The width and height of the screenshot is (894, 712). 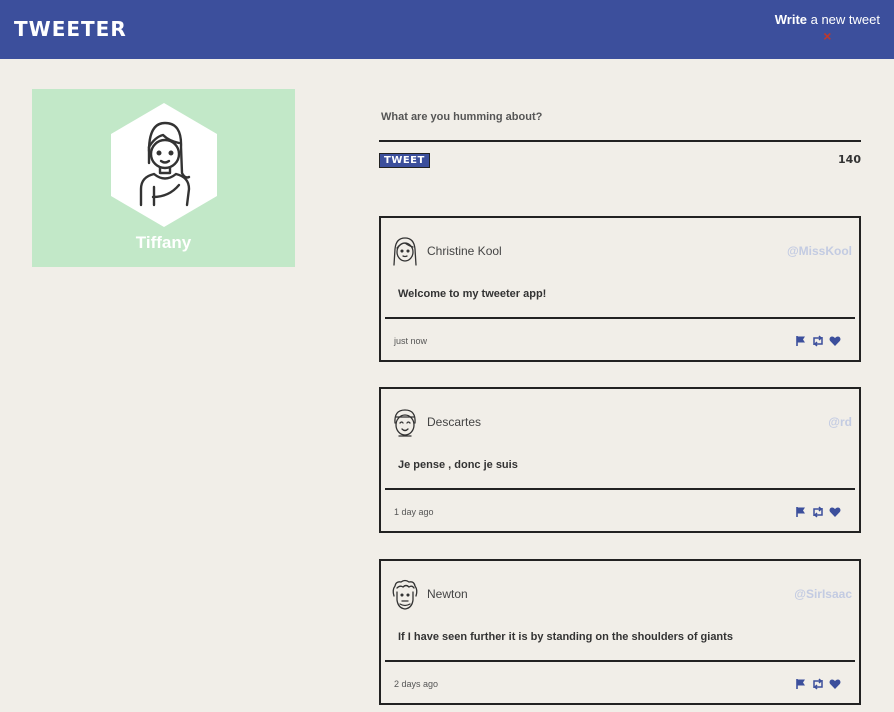 What do you see at coordinates (447, 594) in the screenshot?
I see `tweet-author-name: Newton` at bounding box center [447, 594].